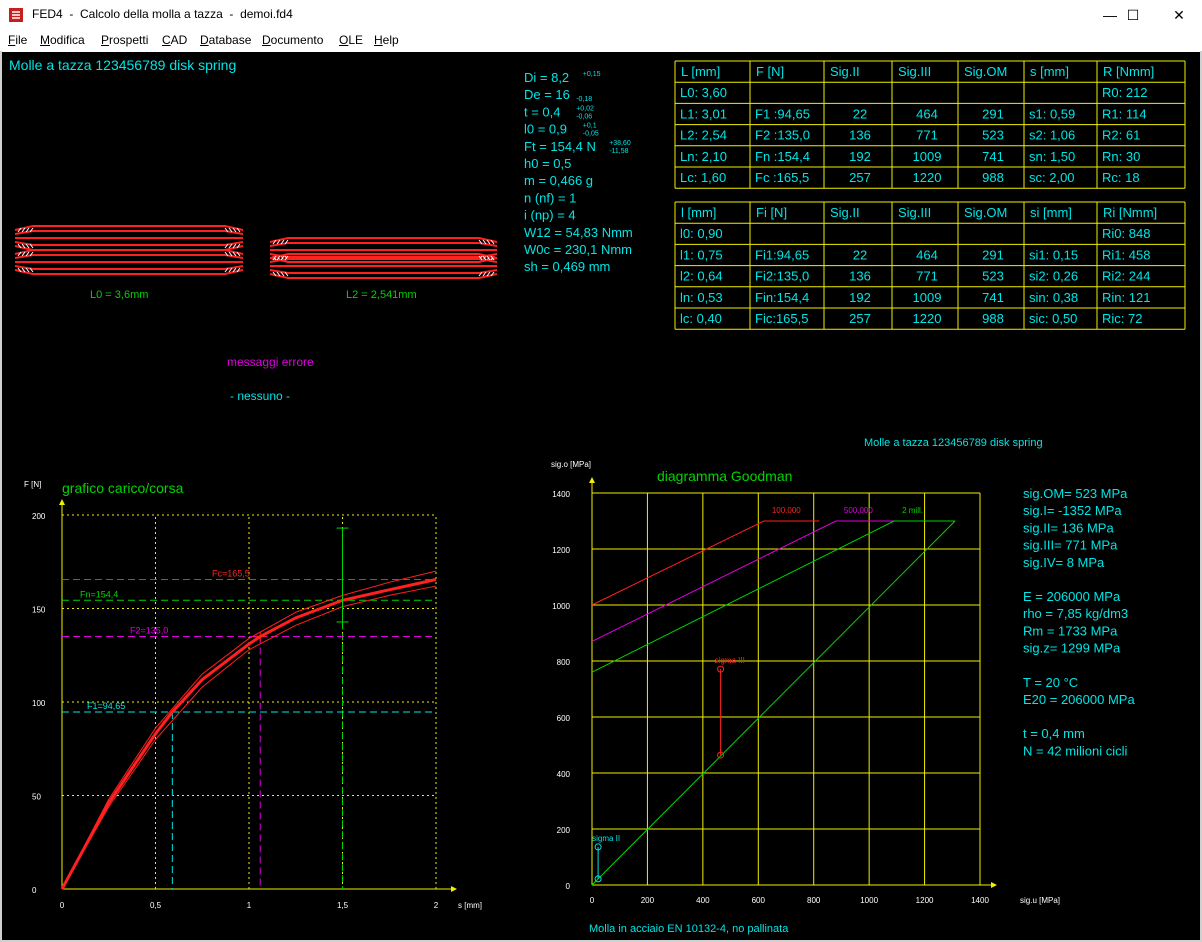 This screenshot has height=942, width=1202. What do you see at coordinates (1121, 135) in the screenshot?
I see `table1-cell-2-6: R2: 61` at bounding box center [1121, 135].